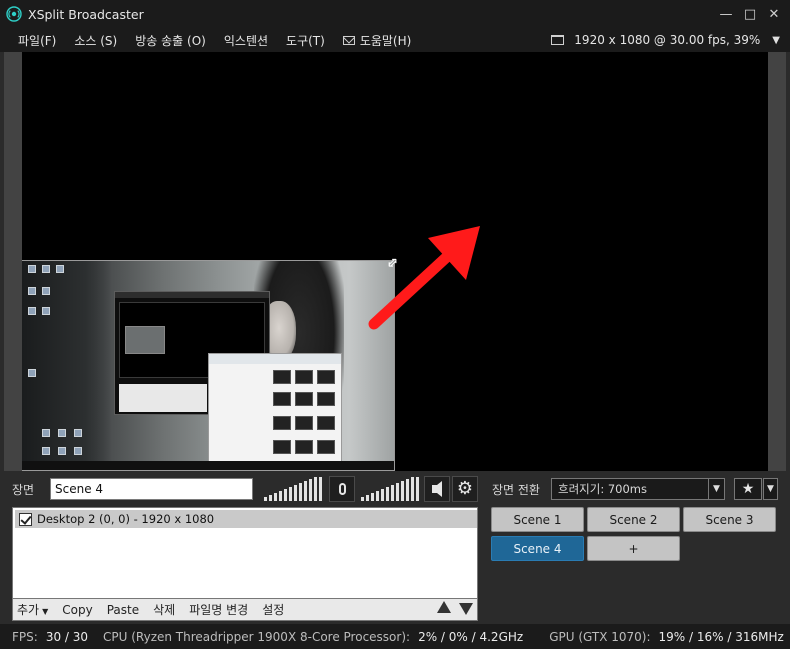 The image size is (790, 649). I want to click on preview-right-margin, so click(777, 261).